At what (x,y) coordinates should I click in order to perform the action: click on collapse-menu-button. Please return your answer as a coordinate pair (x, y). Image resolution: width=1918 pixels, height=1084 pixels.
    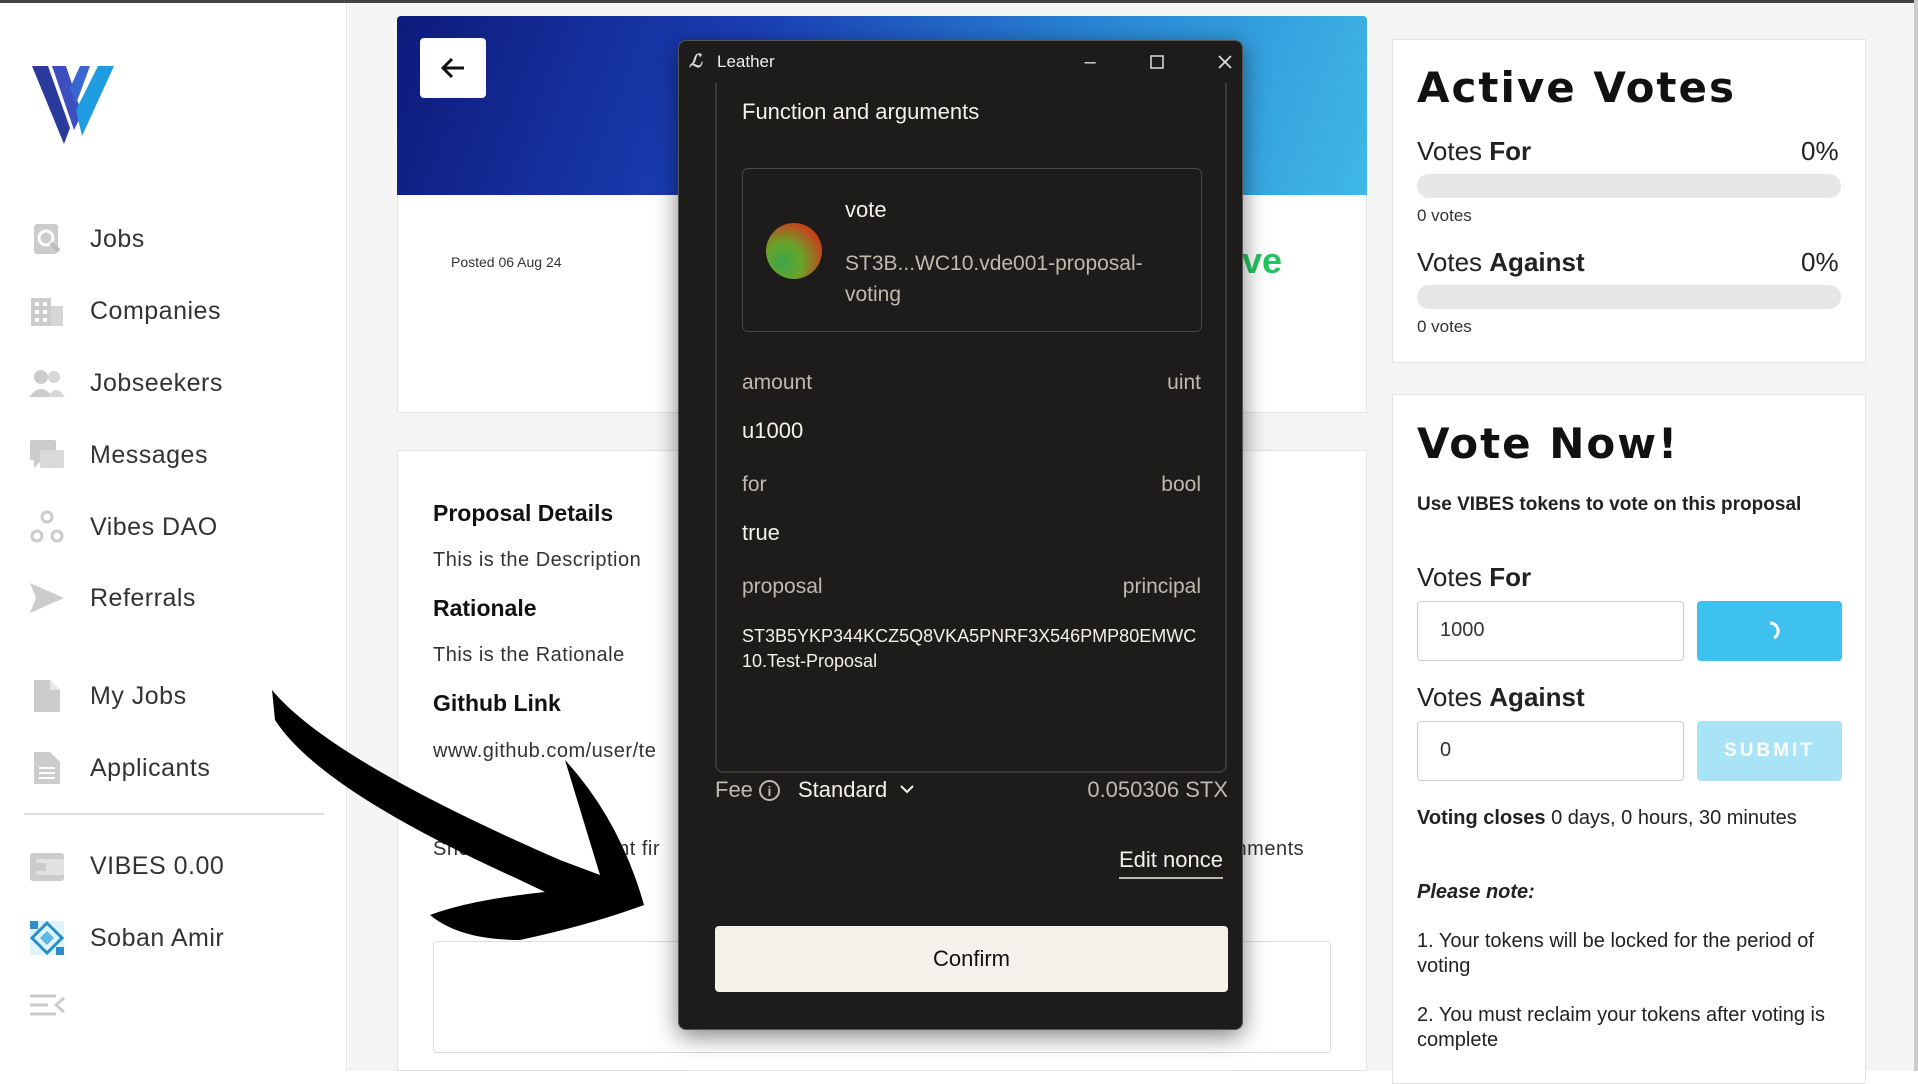
    Looking at the image, I should click on (47, 1005).